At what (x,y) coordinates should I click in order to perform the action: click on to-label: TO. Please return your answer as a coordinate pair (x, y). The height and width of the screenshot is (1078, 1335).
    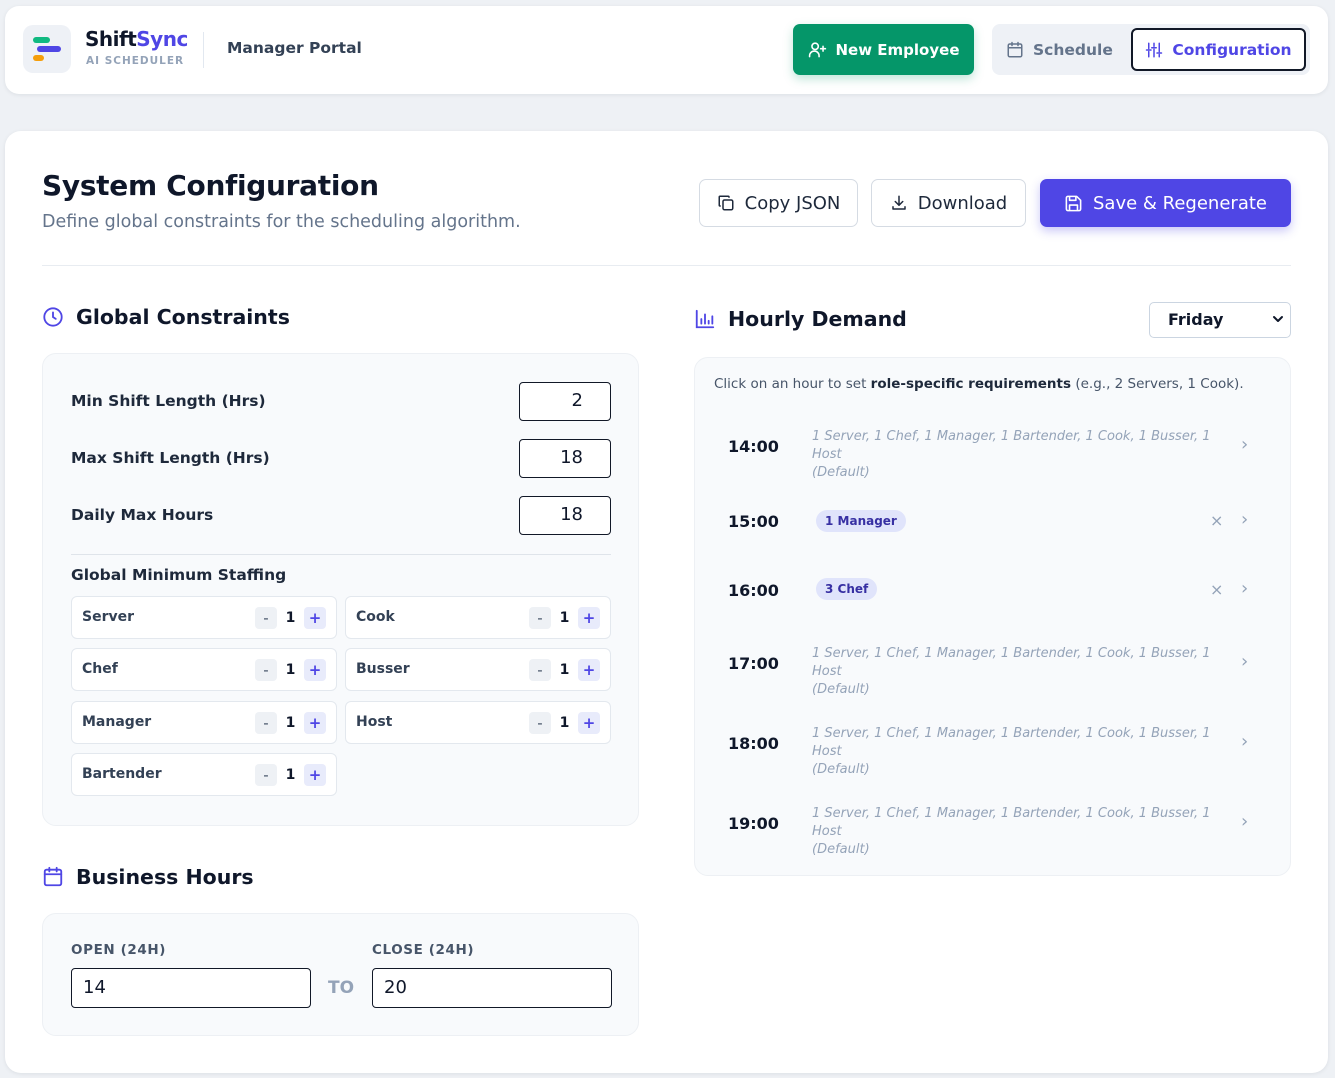
    Looking at the image, I should click on (341, 988).